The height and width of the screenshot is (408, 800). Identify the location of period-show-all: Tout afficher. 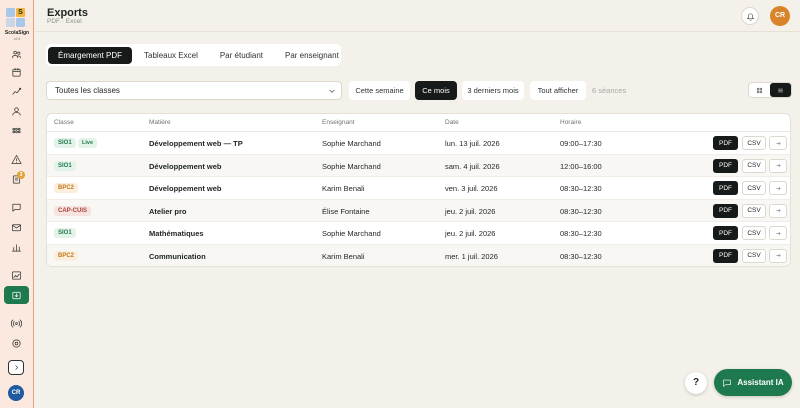
(558, 90).